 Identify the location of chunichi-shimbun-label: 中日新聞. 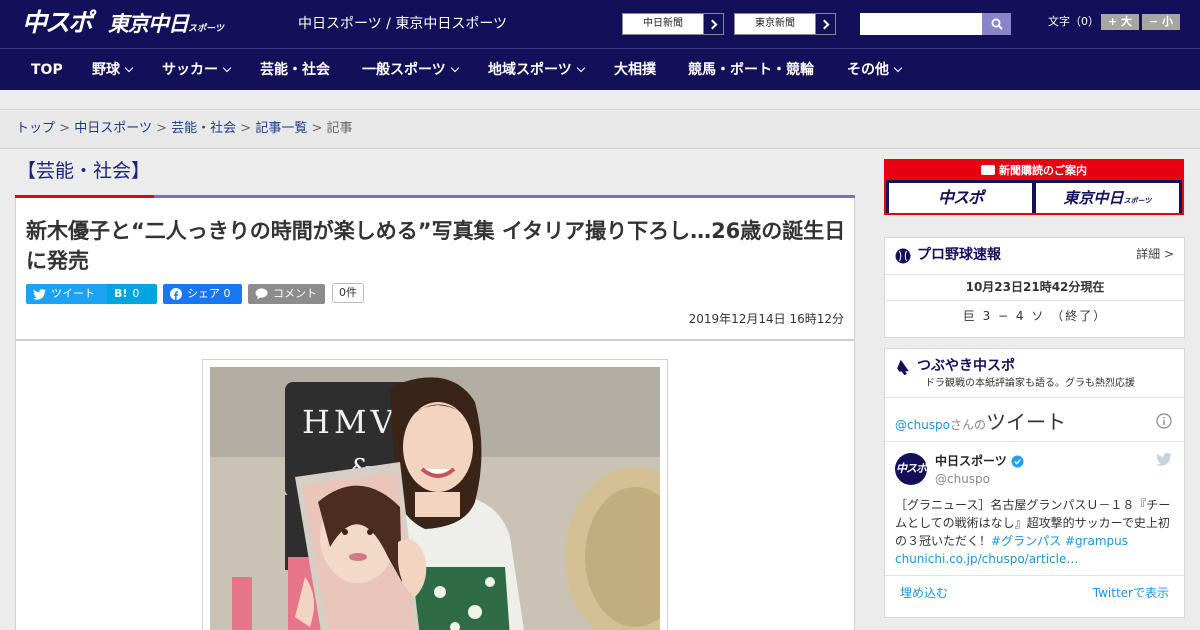
(663, 23).